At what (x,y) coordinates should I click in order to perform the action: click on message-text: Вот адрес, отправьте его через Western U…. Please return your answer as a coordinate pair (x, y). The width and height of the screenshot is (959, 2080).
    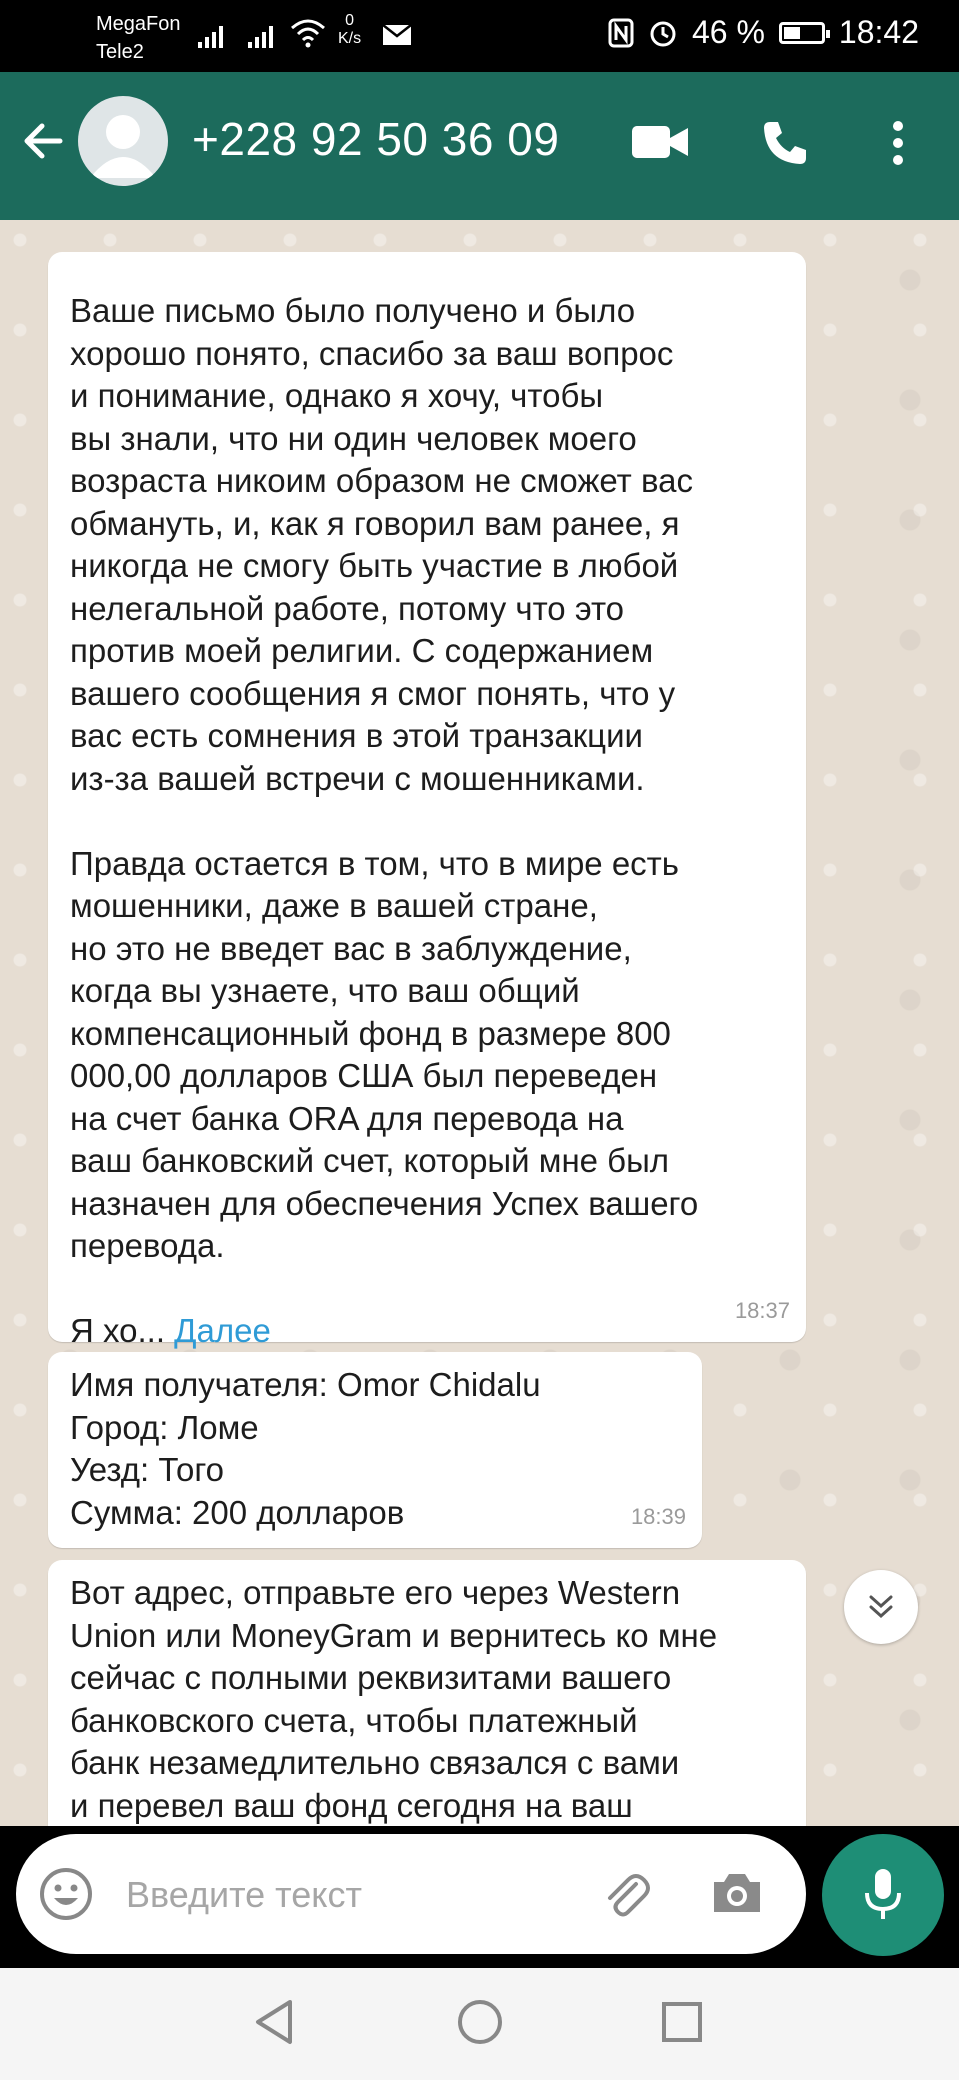
    Looking at the image, I should click on (394, 1699).